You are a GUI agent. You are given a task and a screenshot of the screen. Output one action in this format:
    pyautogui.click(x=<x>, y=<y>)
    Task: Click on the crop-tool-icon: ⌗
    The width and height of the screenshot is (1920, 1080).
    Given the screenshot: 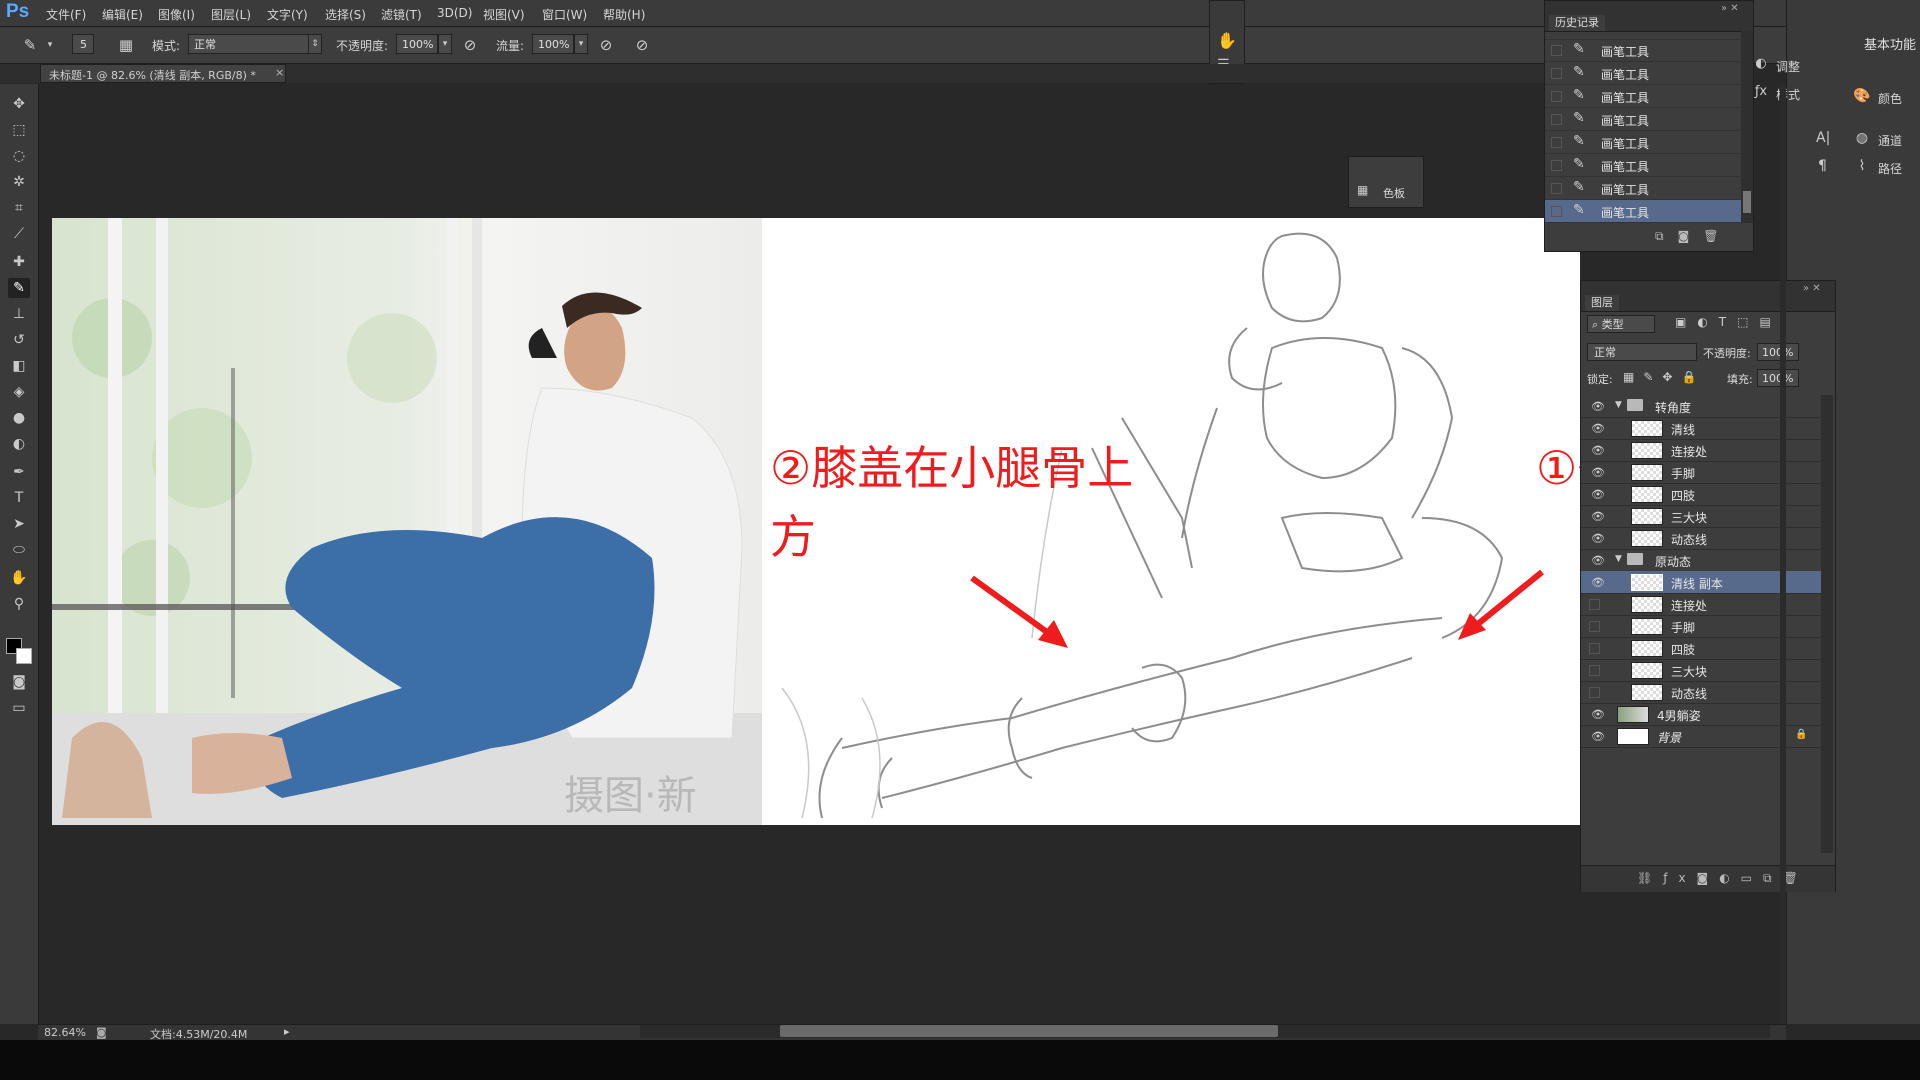 What is the action you would take?
    pyautogui.click(x=19, y=208)
    